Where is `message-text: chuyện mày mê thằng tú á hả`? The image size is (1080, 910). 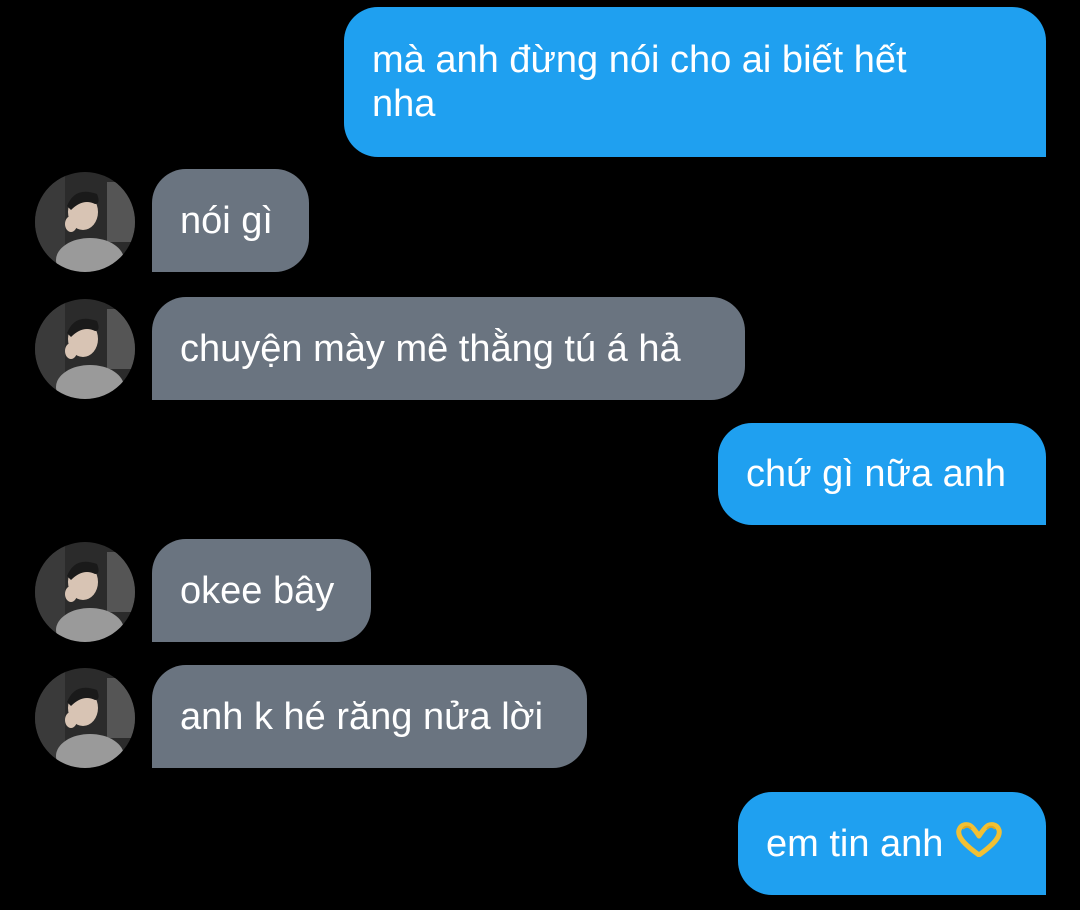 message-text: chuyện mày mê thằng tú á hả is located at coordinates (430, 348).